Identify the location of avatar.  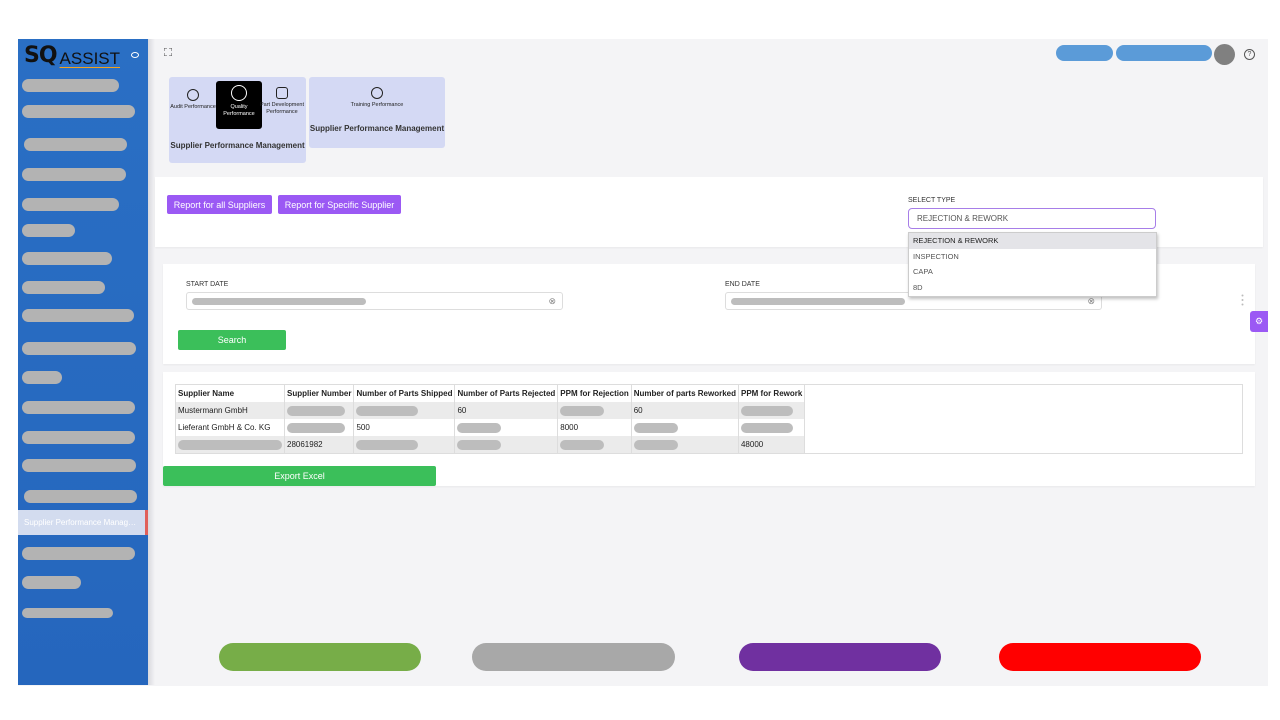
(1224, 54).